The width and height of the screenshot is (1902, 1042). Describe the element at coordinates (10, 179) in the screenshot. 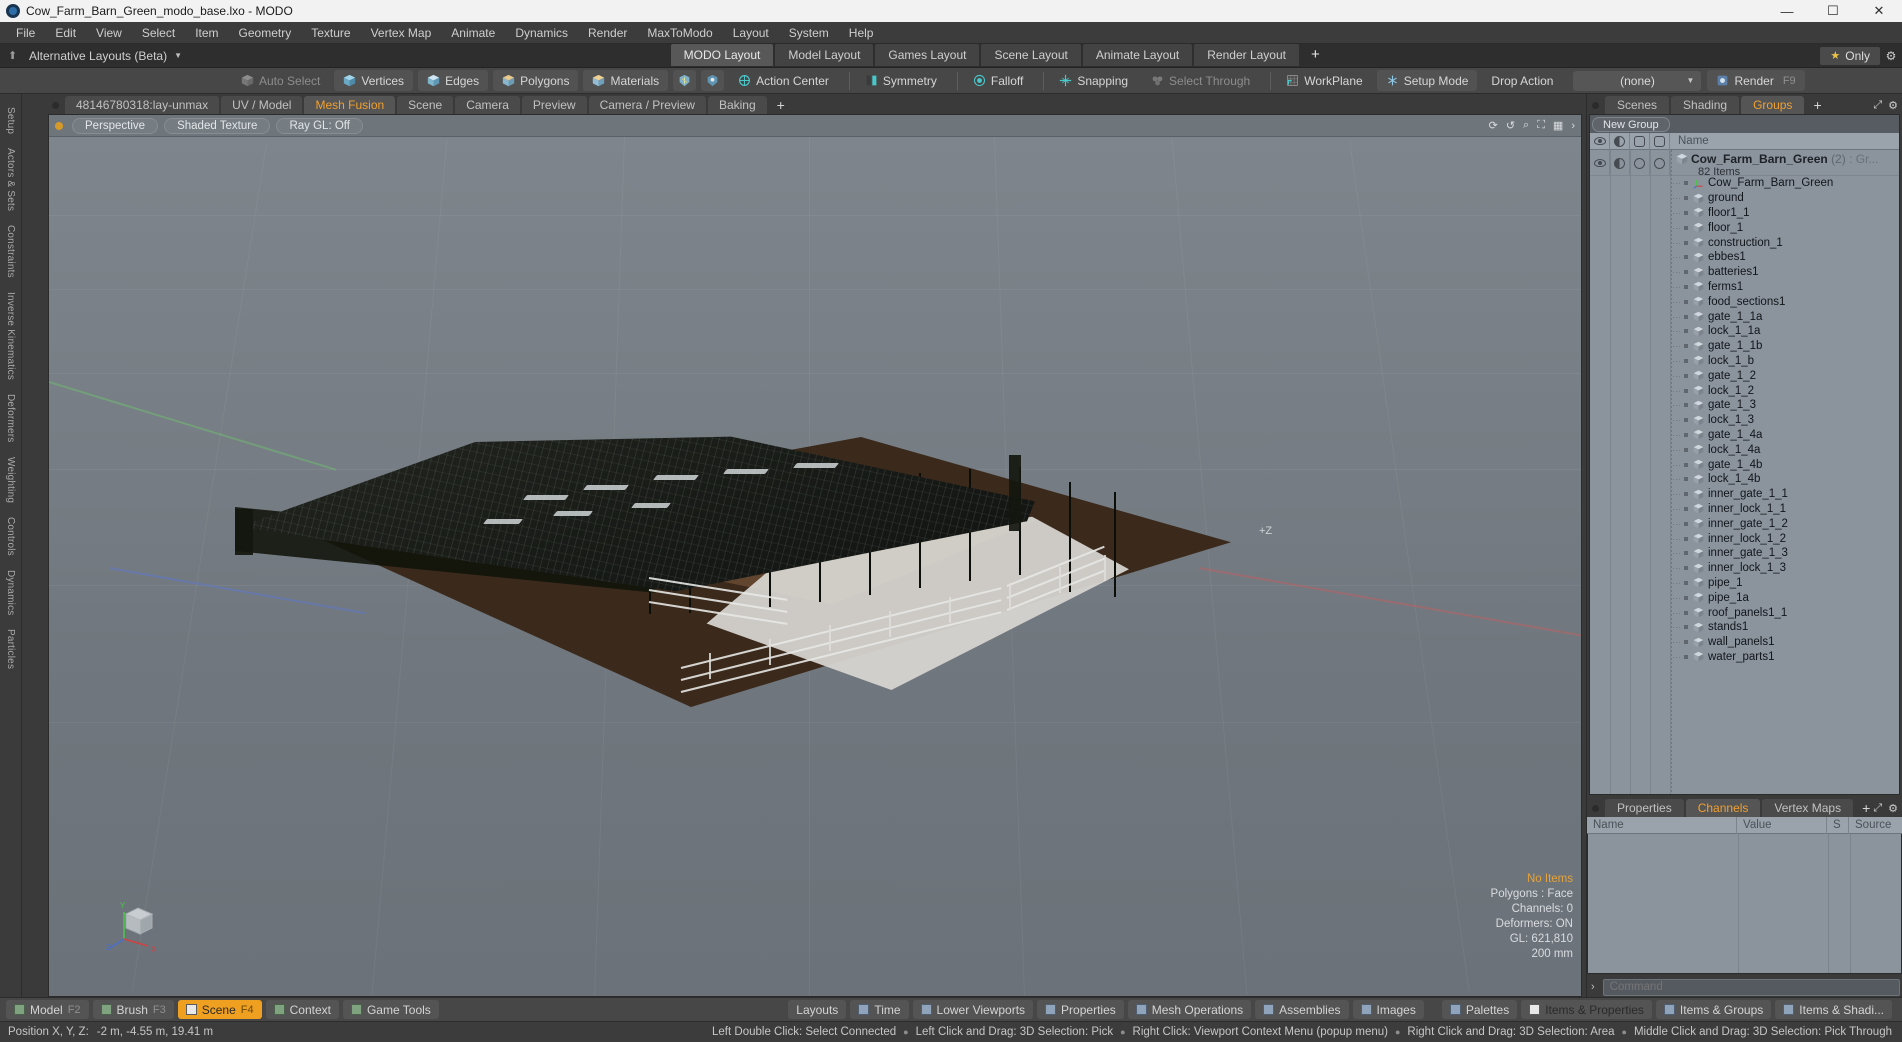

I see `rail-item-actors-sets: Actors & Sets` at that location.